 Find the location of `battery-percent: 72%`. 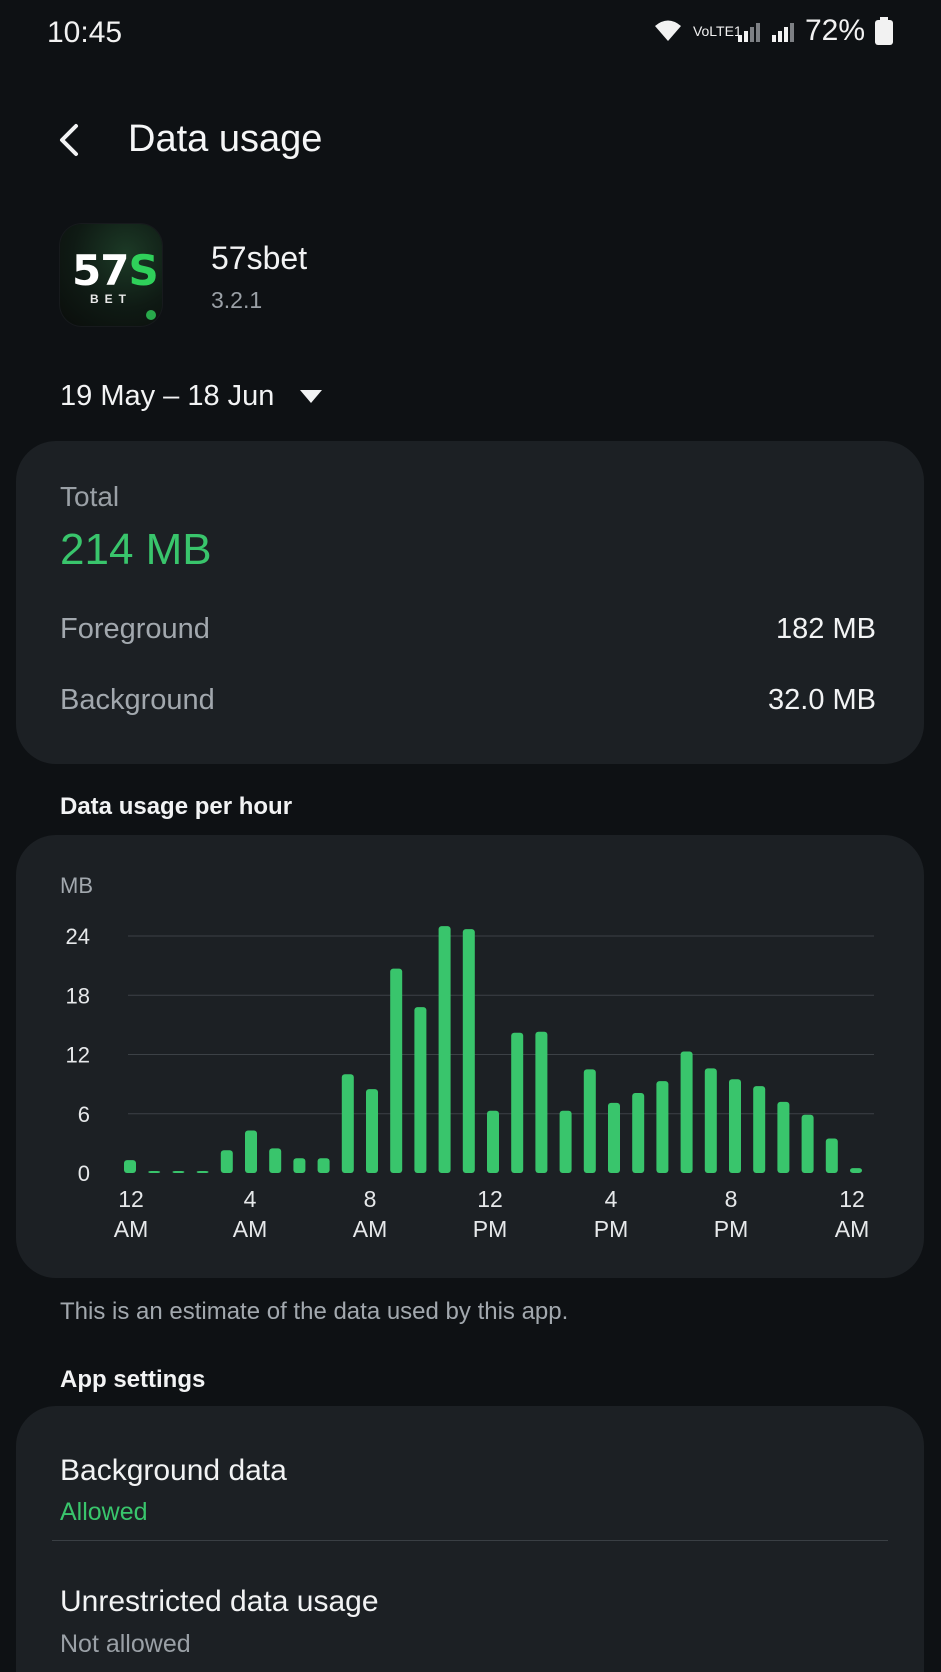

battery-percent: 72% is located at coordinates (834, 30).